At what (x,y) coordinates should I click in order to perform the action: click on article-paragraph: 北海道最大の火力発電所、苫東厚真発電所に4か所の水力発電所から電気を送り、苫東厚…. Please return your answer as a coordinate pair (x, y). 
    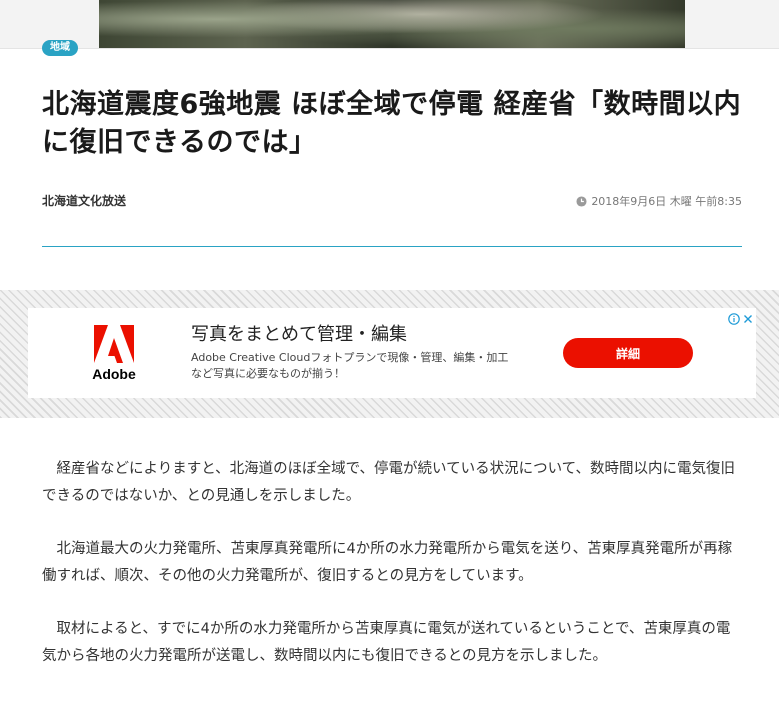
    Looking at the image, I should click on (387, 562).